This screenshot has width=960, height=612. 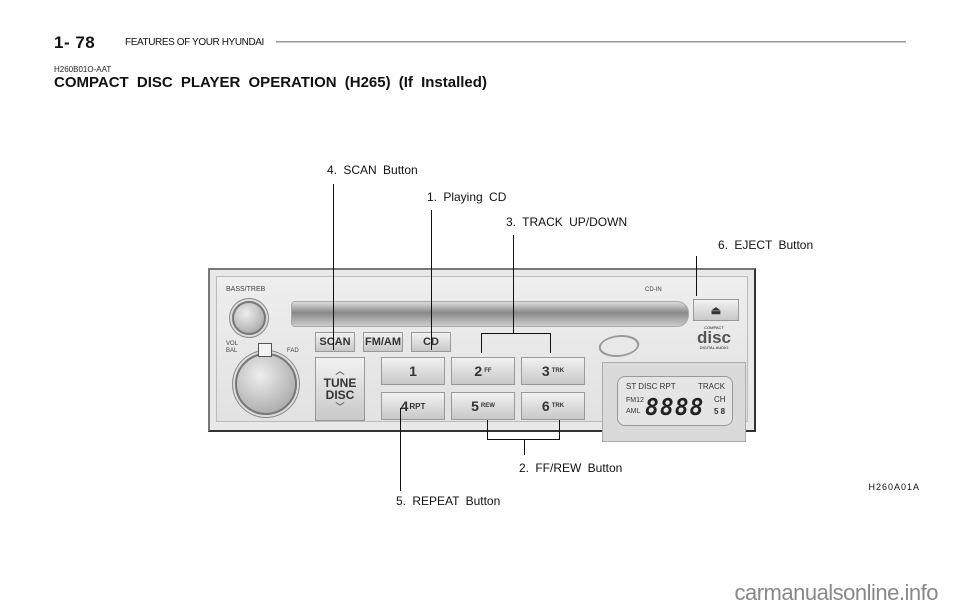 What do you see at coordinates (696, 276) in the screenshot?
I see `leader-line-eject` at bounding box center [696, 276].